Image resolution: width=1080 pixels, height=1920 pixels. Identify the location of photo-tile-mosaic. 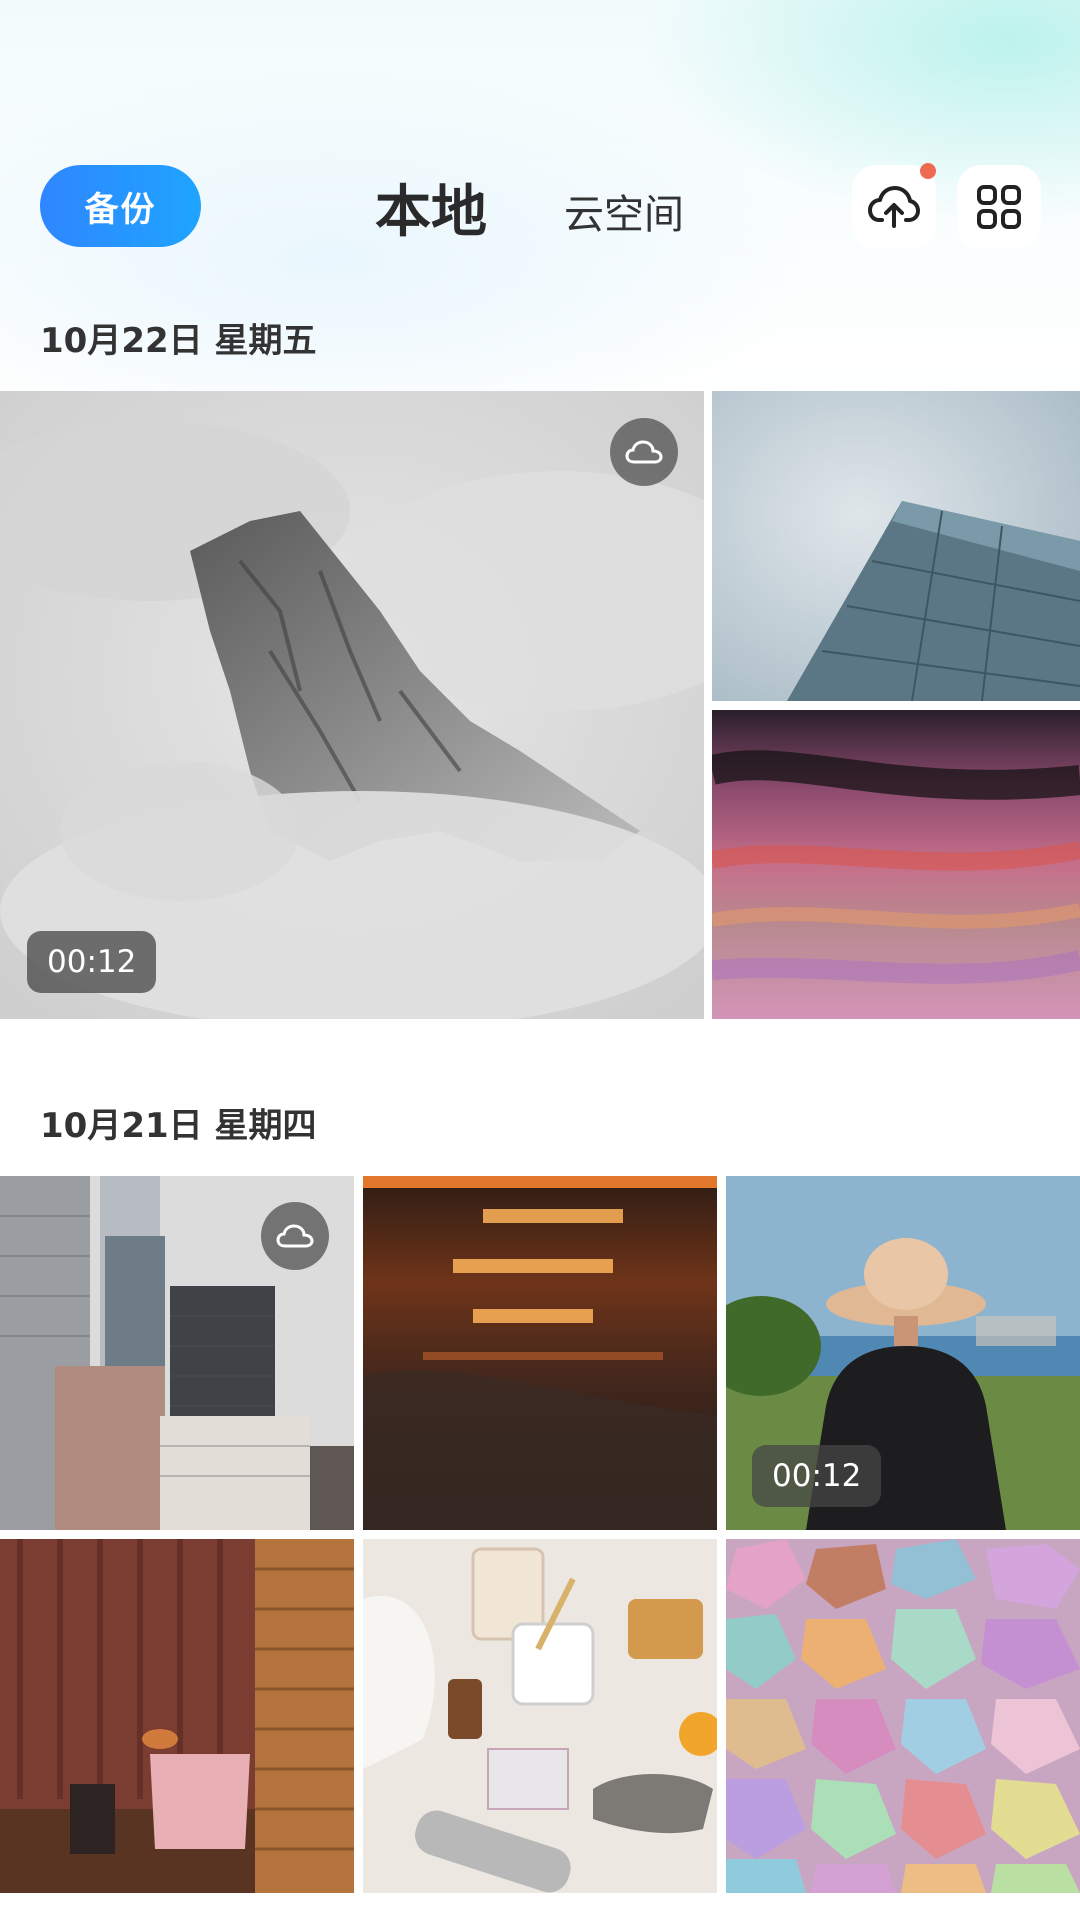
(903, 1716).